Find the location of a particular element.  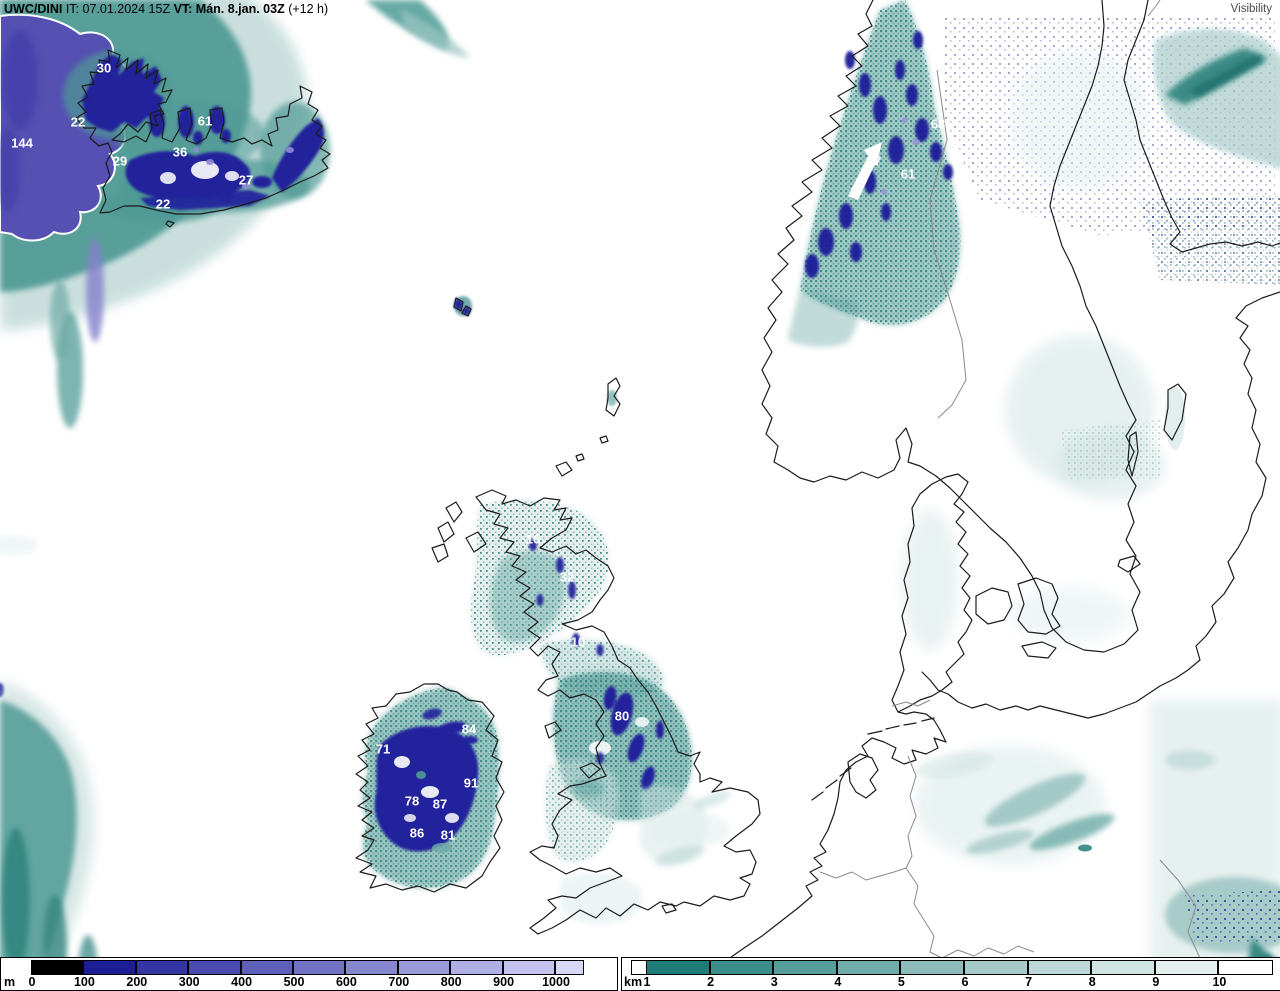

station-value-label: 80 is located at coordinates (622, 716).